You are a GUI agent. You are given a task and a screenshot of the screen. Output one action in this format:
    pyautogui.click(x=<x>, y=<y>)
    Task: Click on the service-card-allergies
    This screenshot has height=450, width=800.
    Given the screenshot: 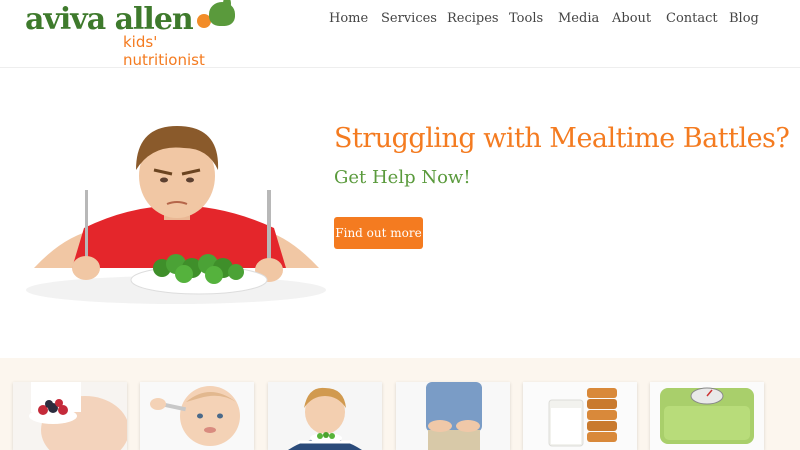 What is the action you would take?
    pyautogui.click(x=580, y=416)
    